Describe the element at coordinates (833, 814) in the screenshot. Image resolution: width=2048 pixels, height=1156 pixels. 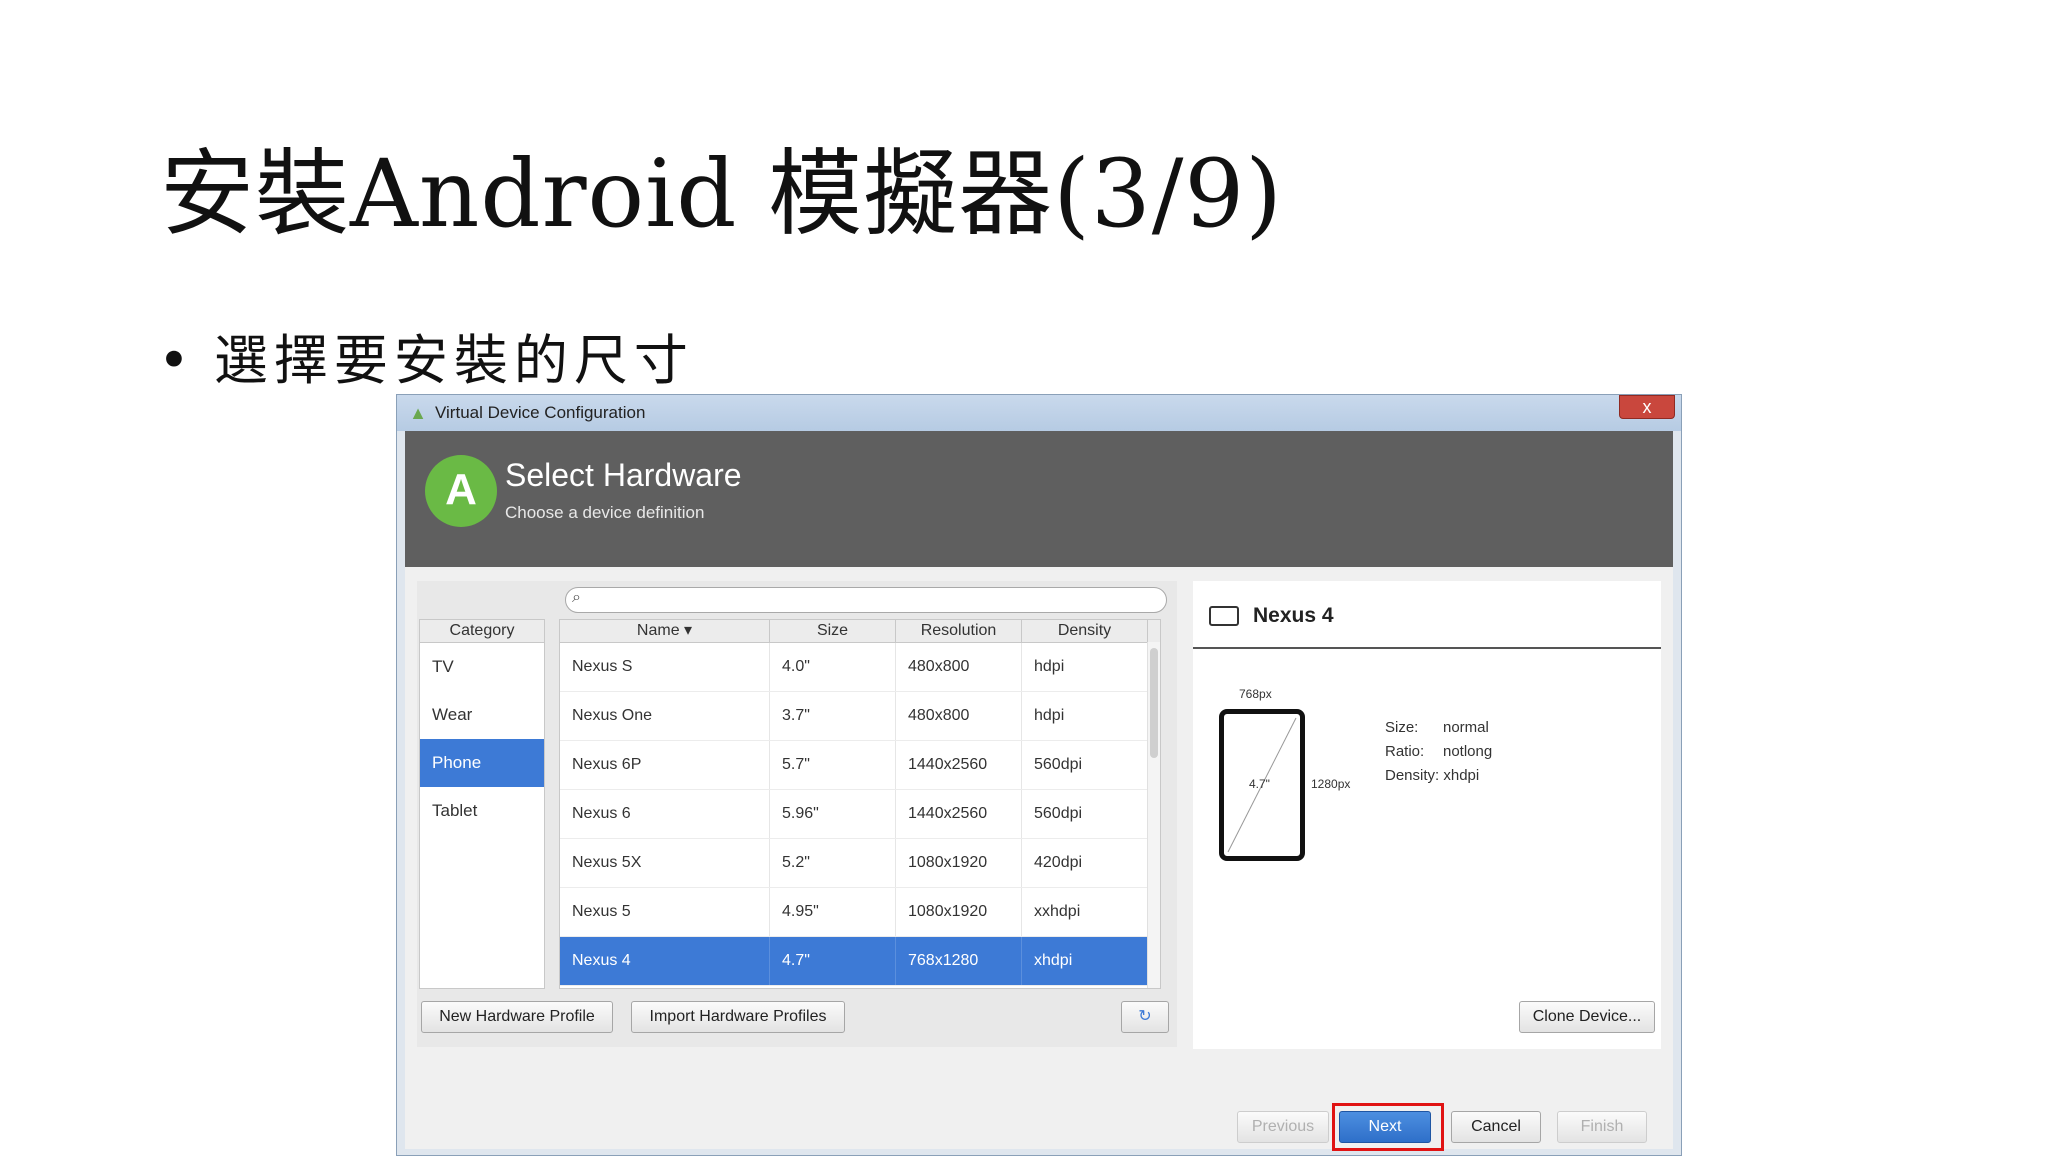
I see `cell-size: 5.96"` at that location.